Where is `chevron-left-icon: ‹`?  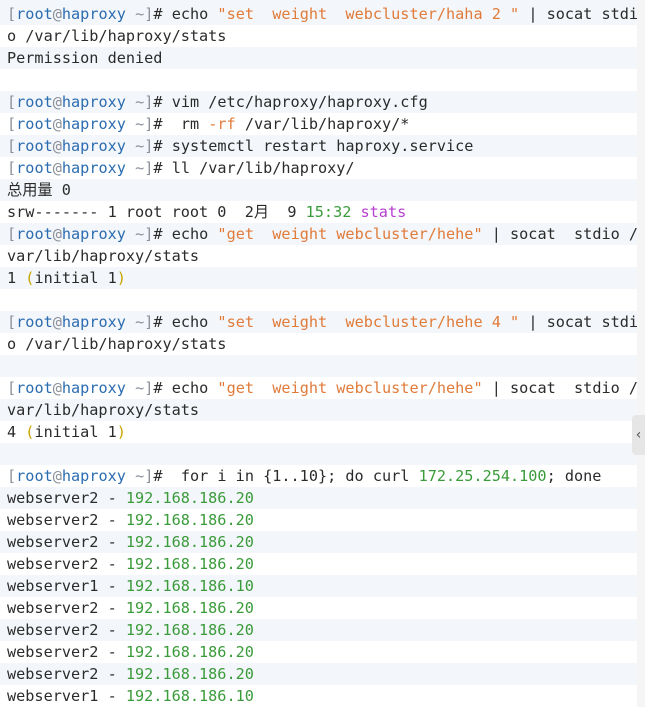
chevron-left-icon: ‹ is located at coordinates (638, 435).